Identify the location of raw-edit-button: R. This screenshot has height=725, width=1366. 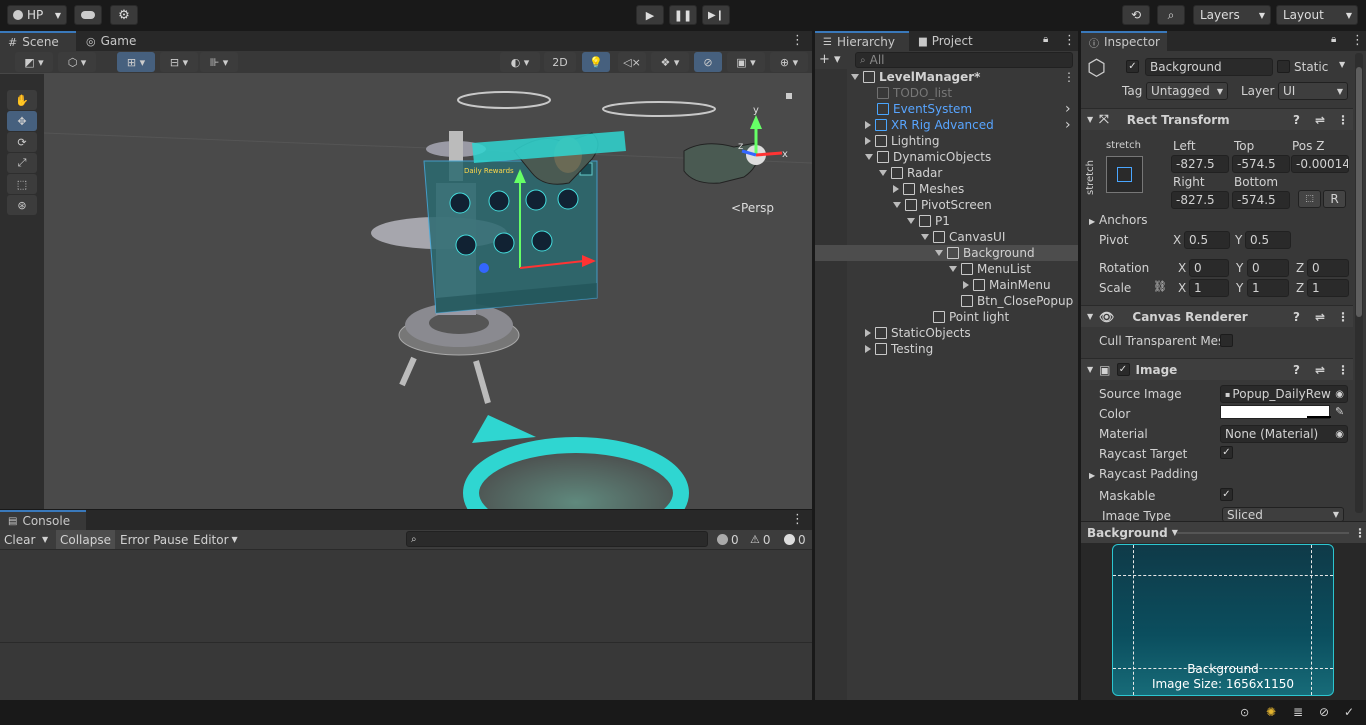
(1334, 199).